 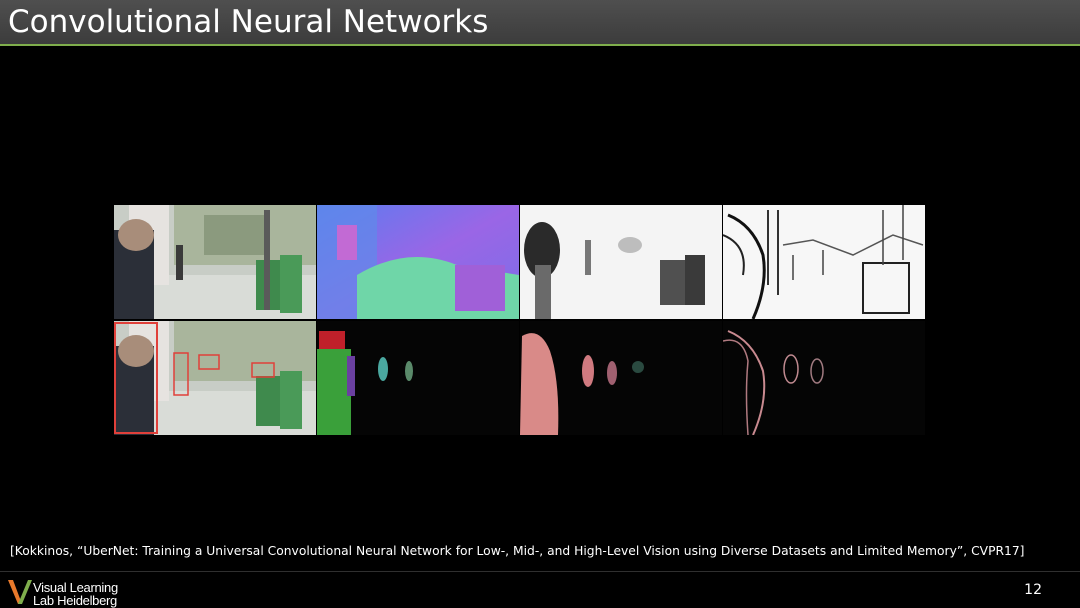 What do you see at coordinates (248, 22) in the screenshot?
I see `slide-title: Convolutional Neural Networks` at bounding box center [248, 22].